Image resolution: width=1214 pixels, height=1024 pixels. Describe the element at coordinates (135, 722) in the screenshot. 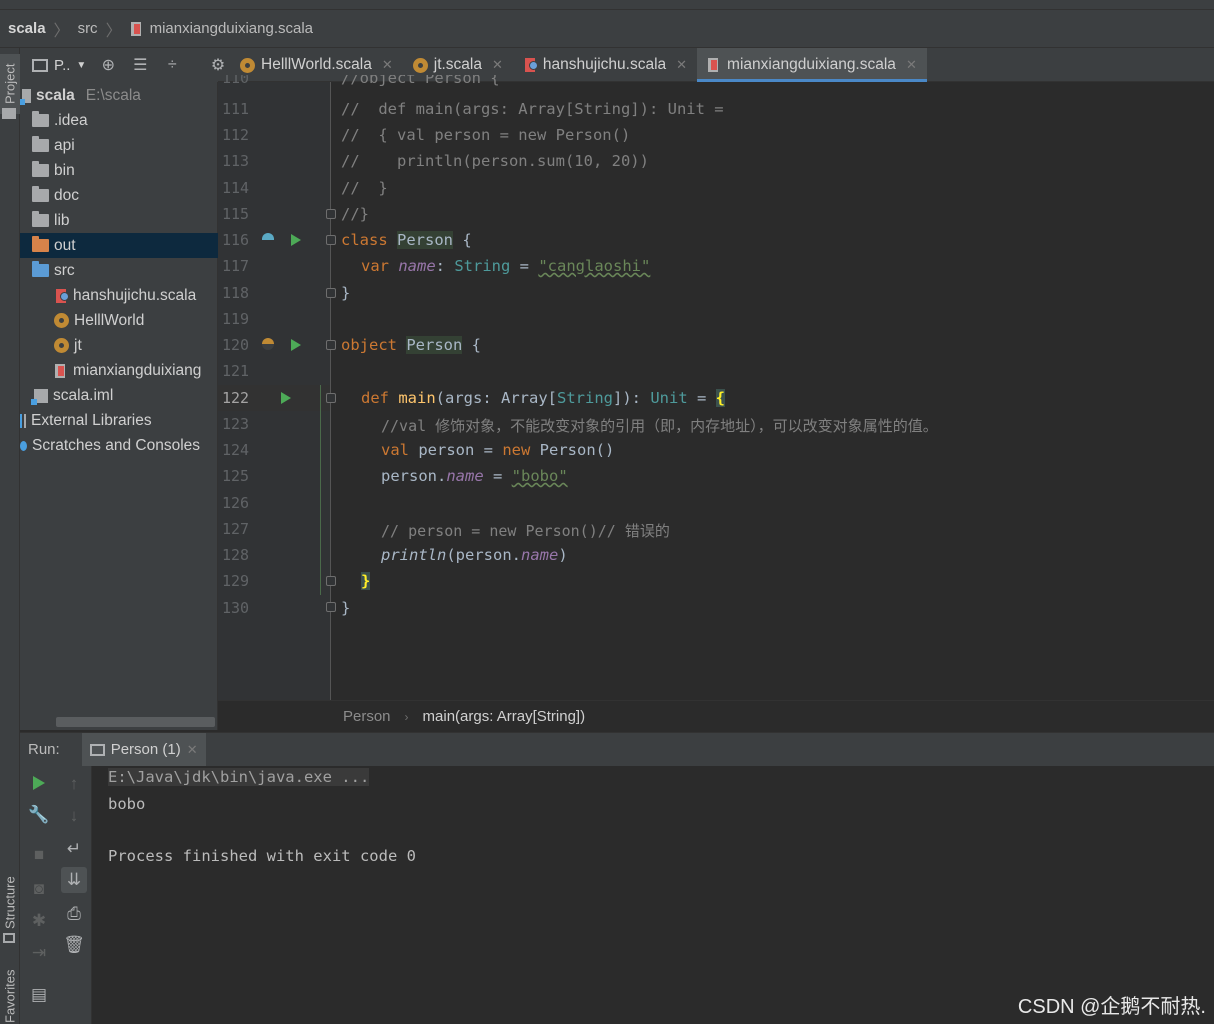

I see `tree-horizontal-scrollbar` at that location.